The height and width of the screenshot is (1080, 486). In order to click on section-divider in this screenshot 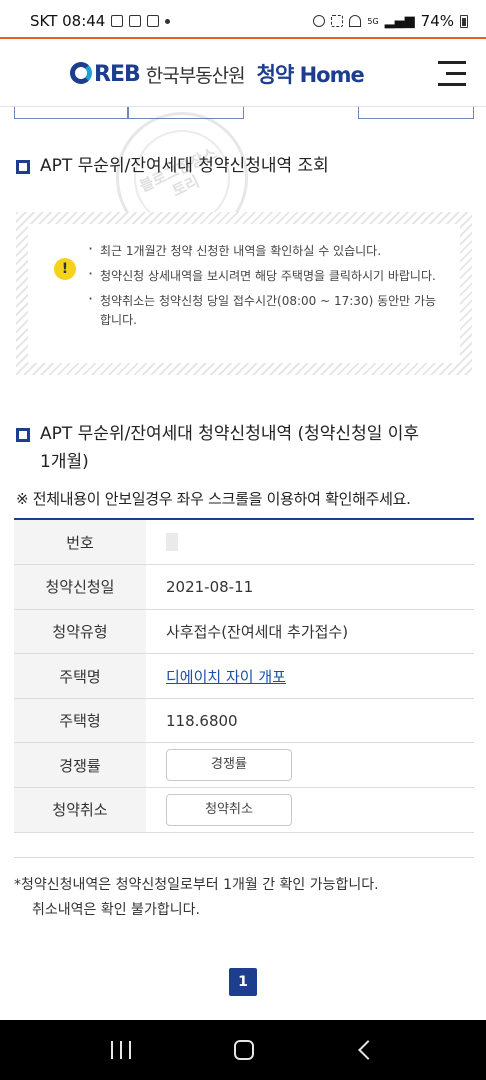, I will do `click(244, 857)`.